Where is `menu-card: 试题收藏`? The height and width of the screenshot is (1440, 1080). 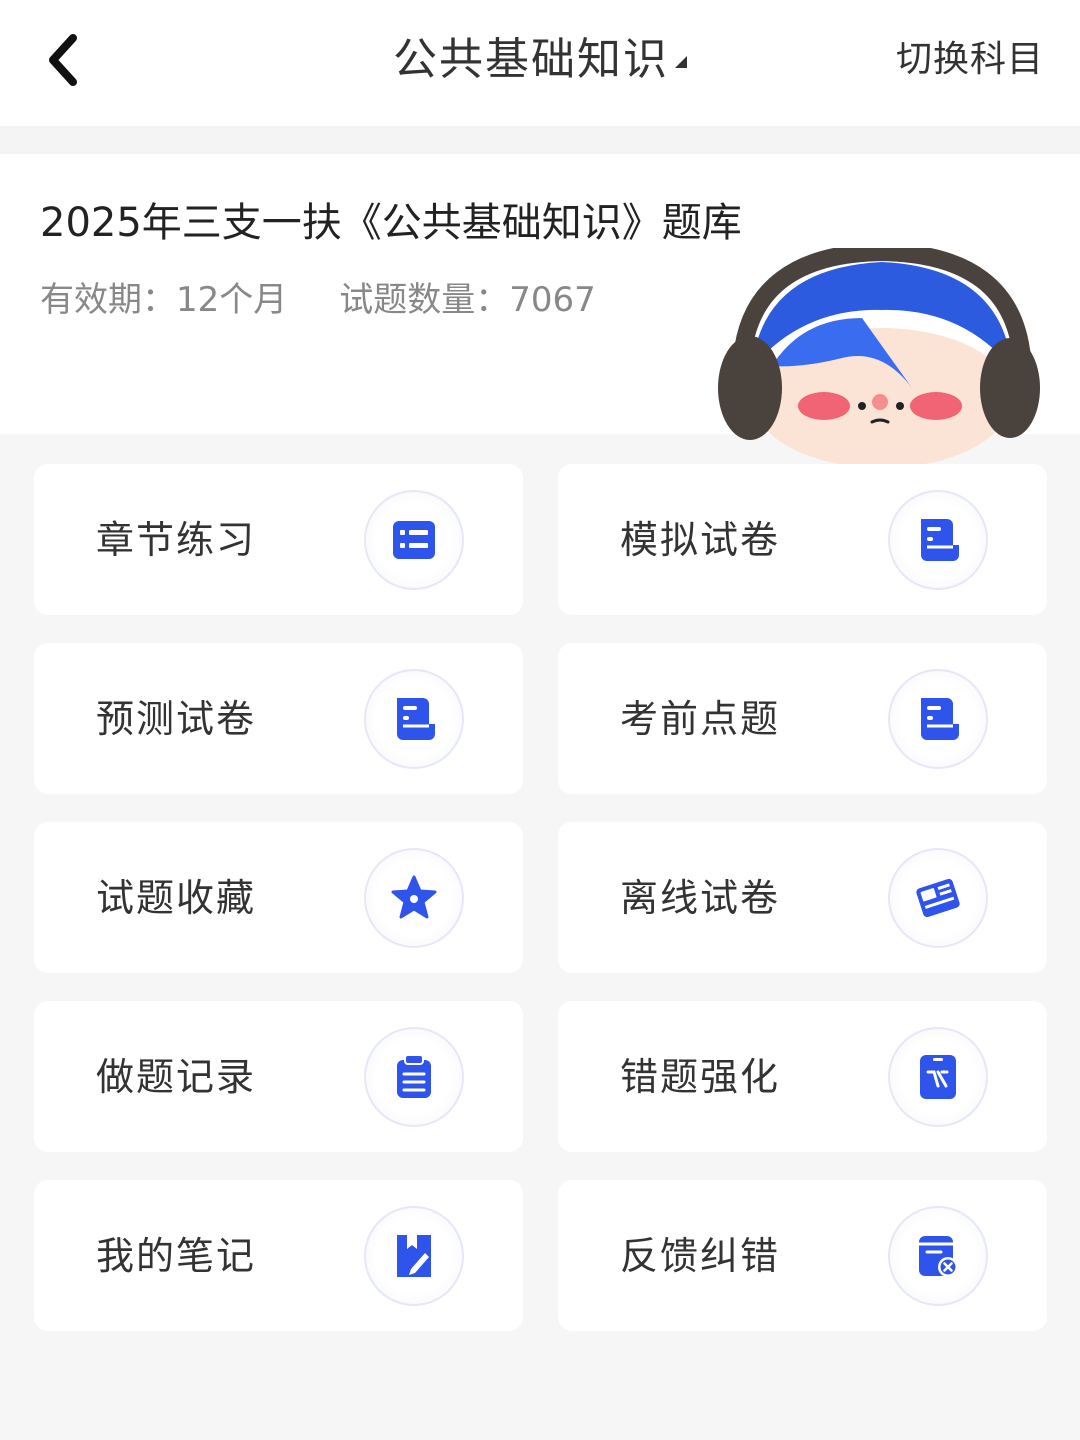
menu-card: 试题收藏 is located at coordinates (278, 897).